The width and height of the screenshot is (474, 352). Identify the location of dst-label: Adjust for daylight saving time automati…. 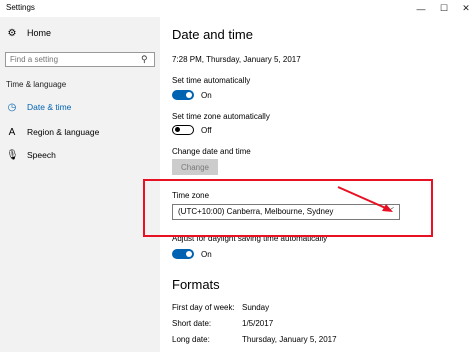
(250, 238).